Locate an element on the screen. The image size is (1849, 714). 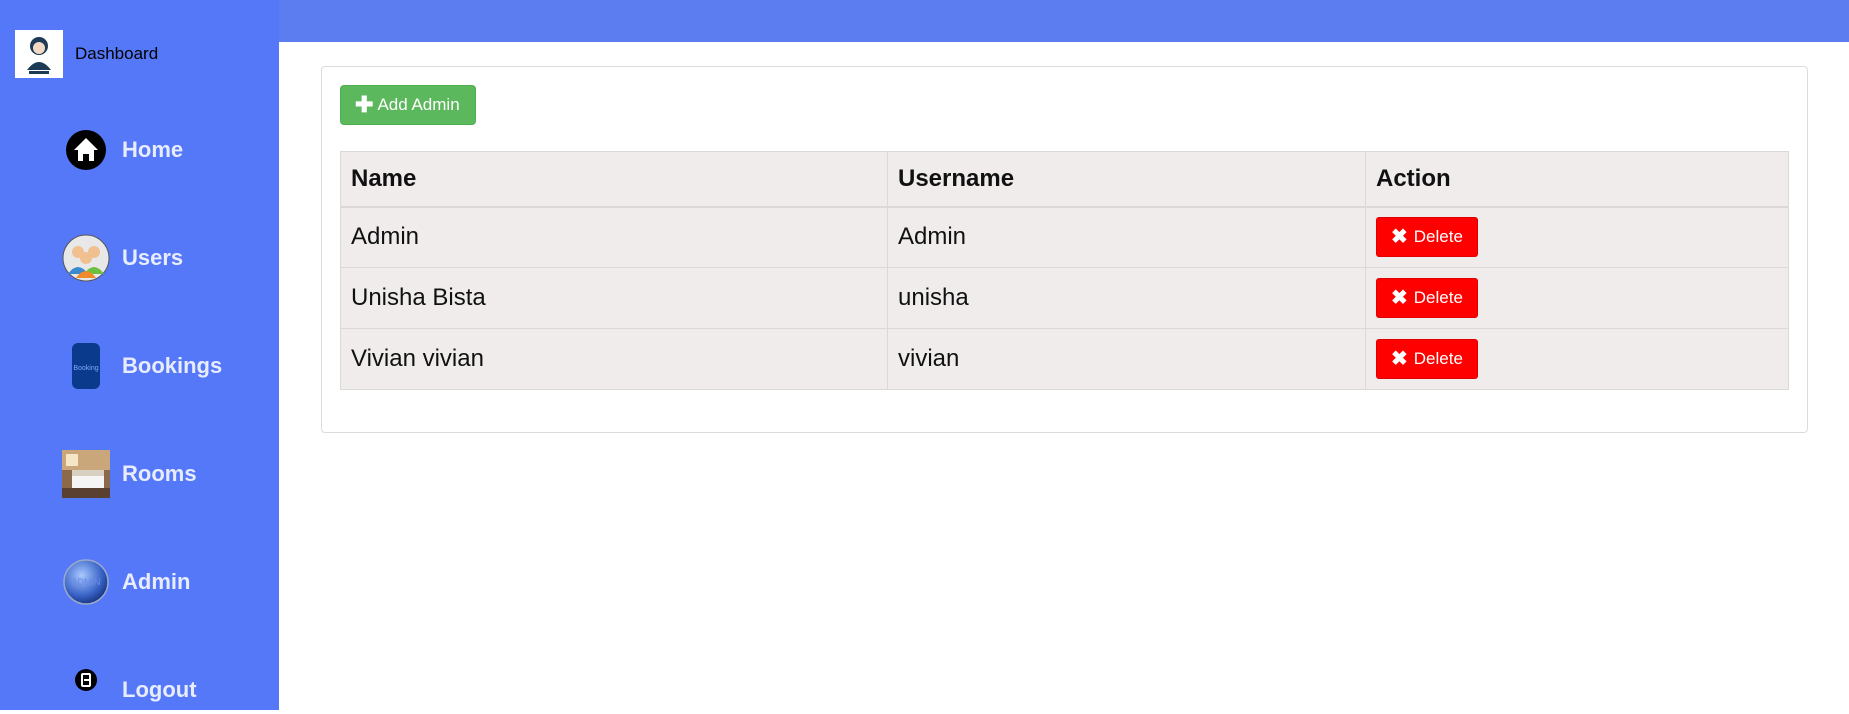
table-header-row: Name Username Action is located at coordinates (1064, 179).